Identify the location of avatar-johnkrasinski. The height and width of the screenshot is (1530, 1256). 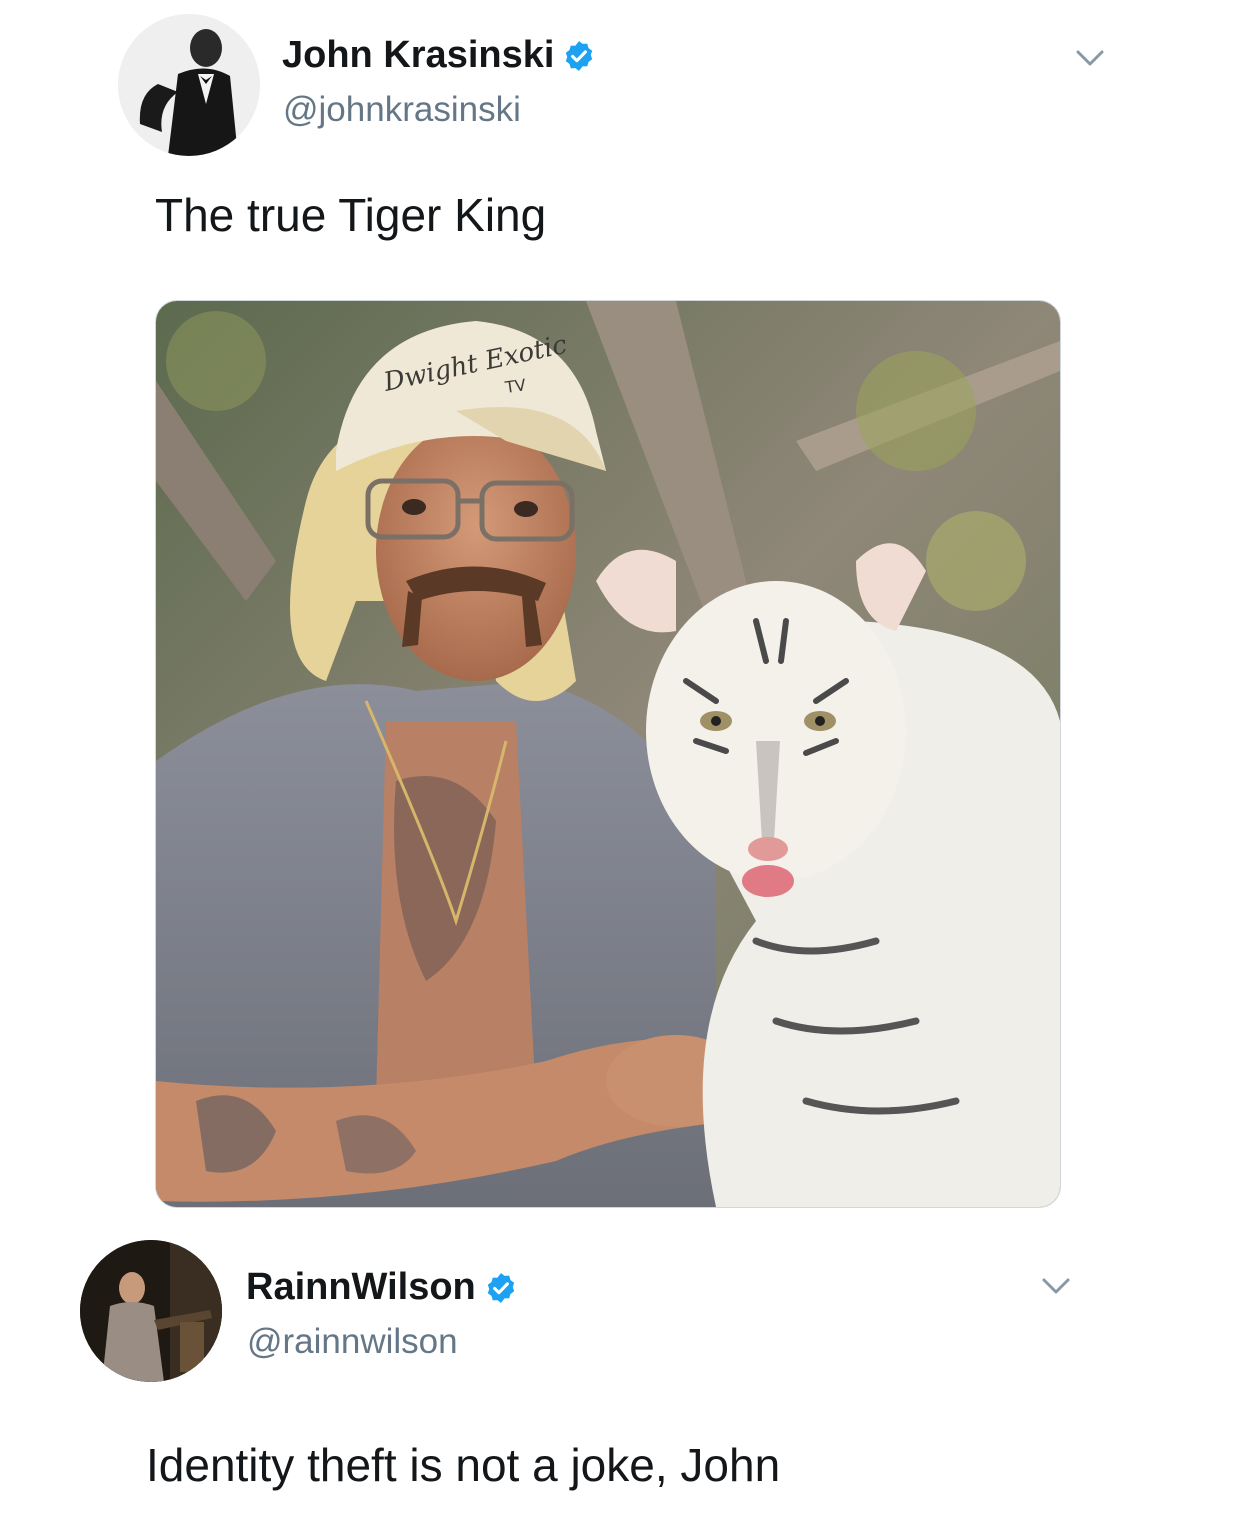
(189, 85).